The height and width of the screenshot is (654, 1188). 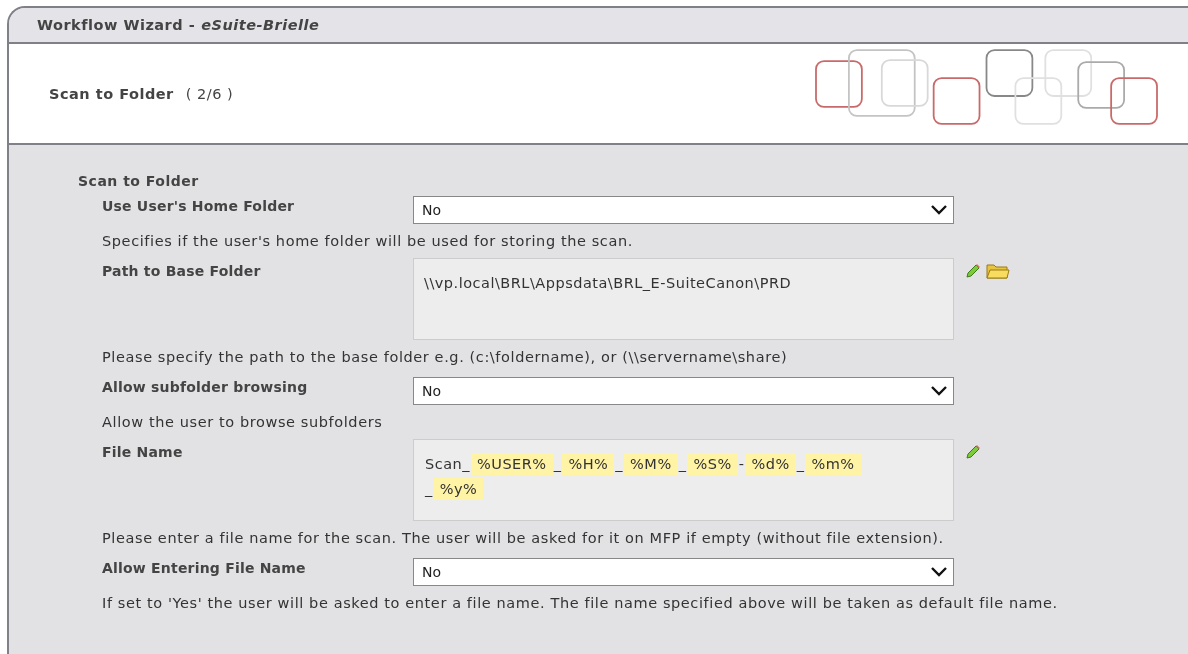 I want to click on text-area: \\vp.local\BRL\Appsdata\BRL_E-SuiteCanon\PRD, so click(x=683, y=299).